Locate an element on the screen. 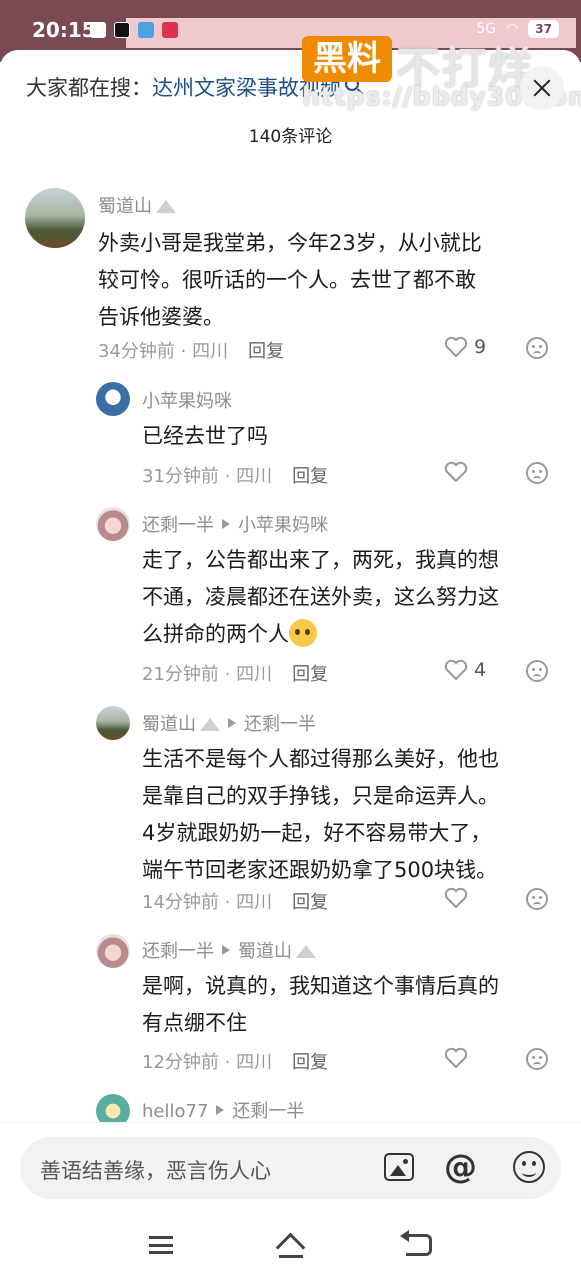  comment-username: 蜀道山 还剩一半 is located at coordinates (229, 723).